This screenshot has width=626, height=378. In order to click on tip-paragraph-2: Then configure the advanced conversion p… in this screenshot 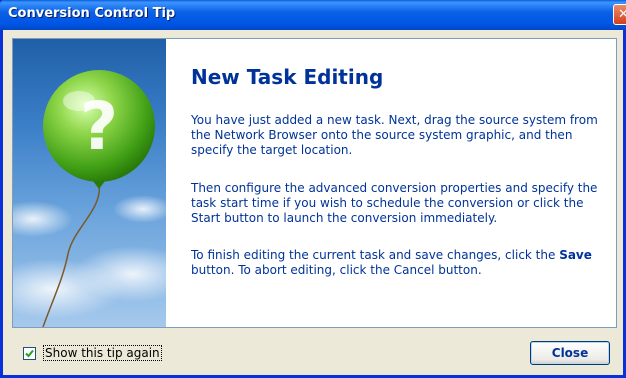, I will do `click(394, 203)`.